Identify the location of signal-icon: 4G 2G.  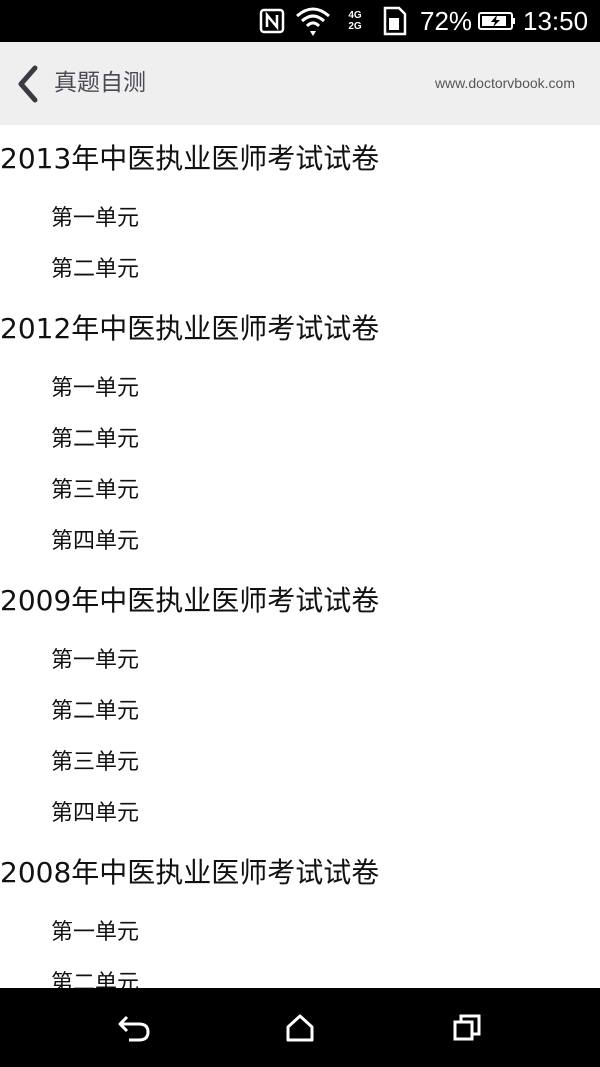
(355, 21).